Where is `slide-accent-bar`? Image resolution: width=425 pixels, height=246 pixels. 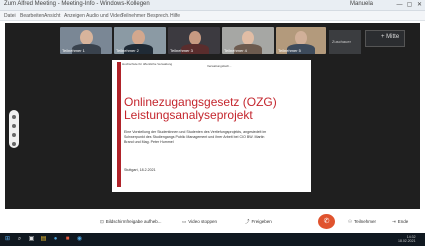 slide-accent-bar is located at coordinates (119, 124).